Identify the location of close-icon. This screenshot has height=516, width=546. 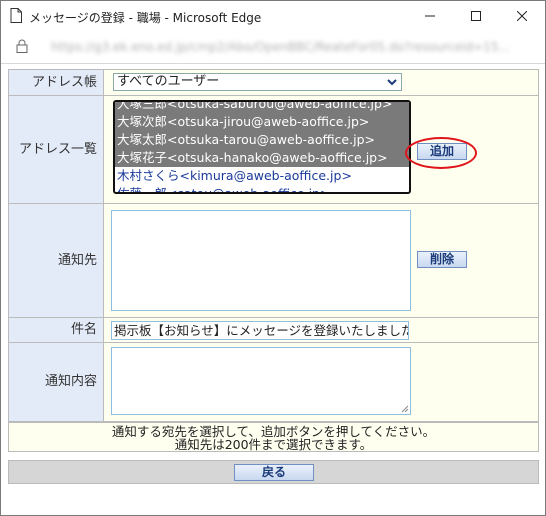
(522, 16).